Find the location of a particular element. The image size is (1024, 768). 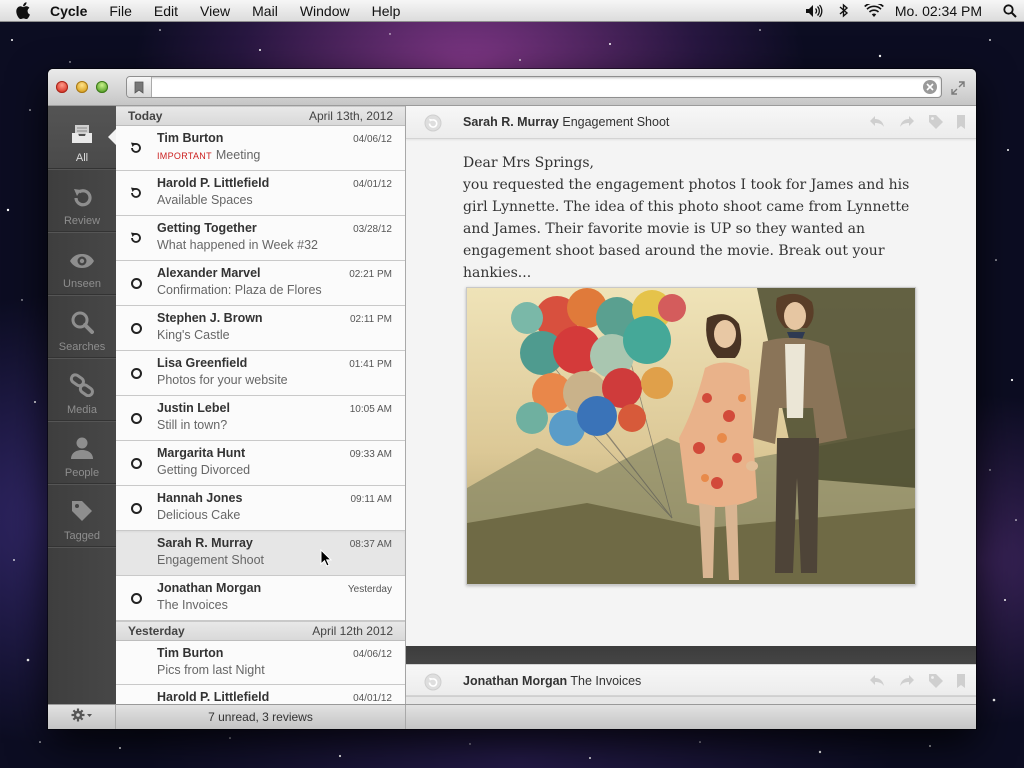

menu-window: Window is located at coordinates (325, 11).